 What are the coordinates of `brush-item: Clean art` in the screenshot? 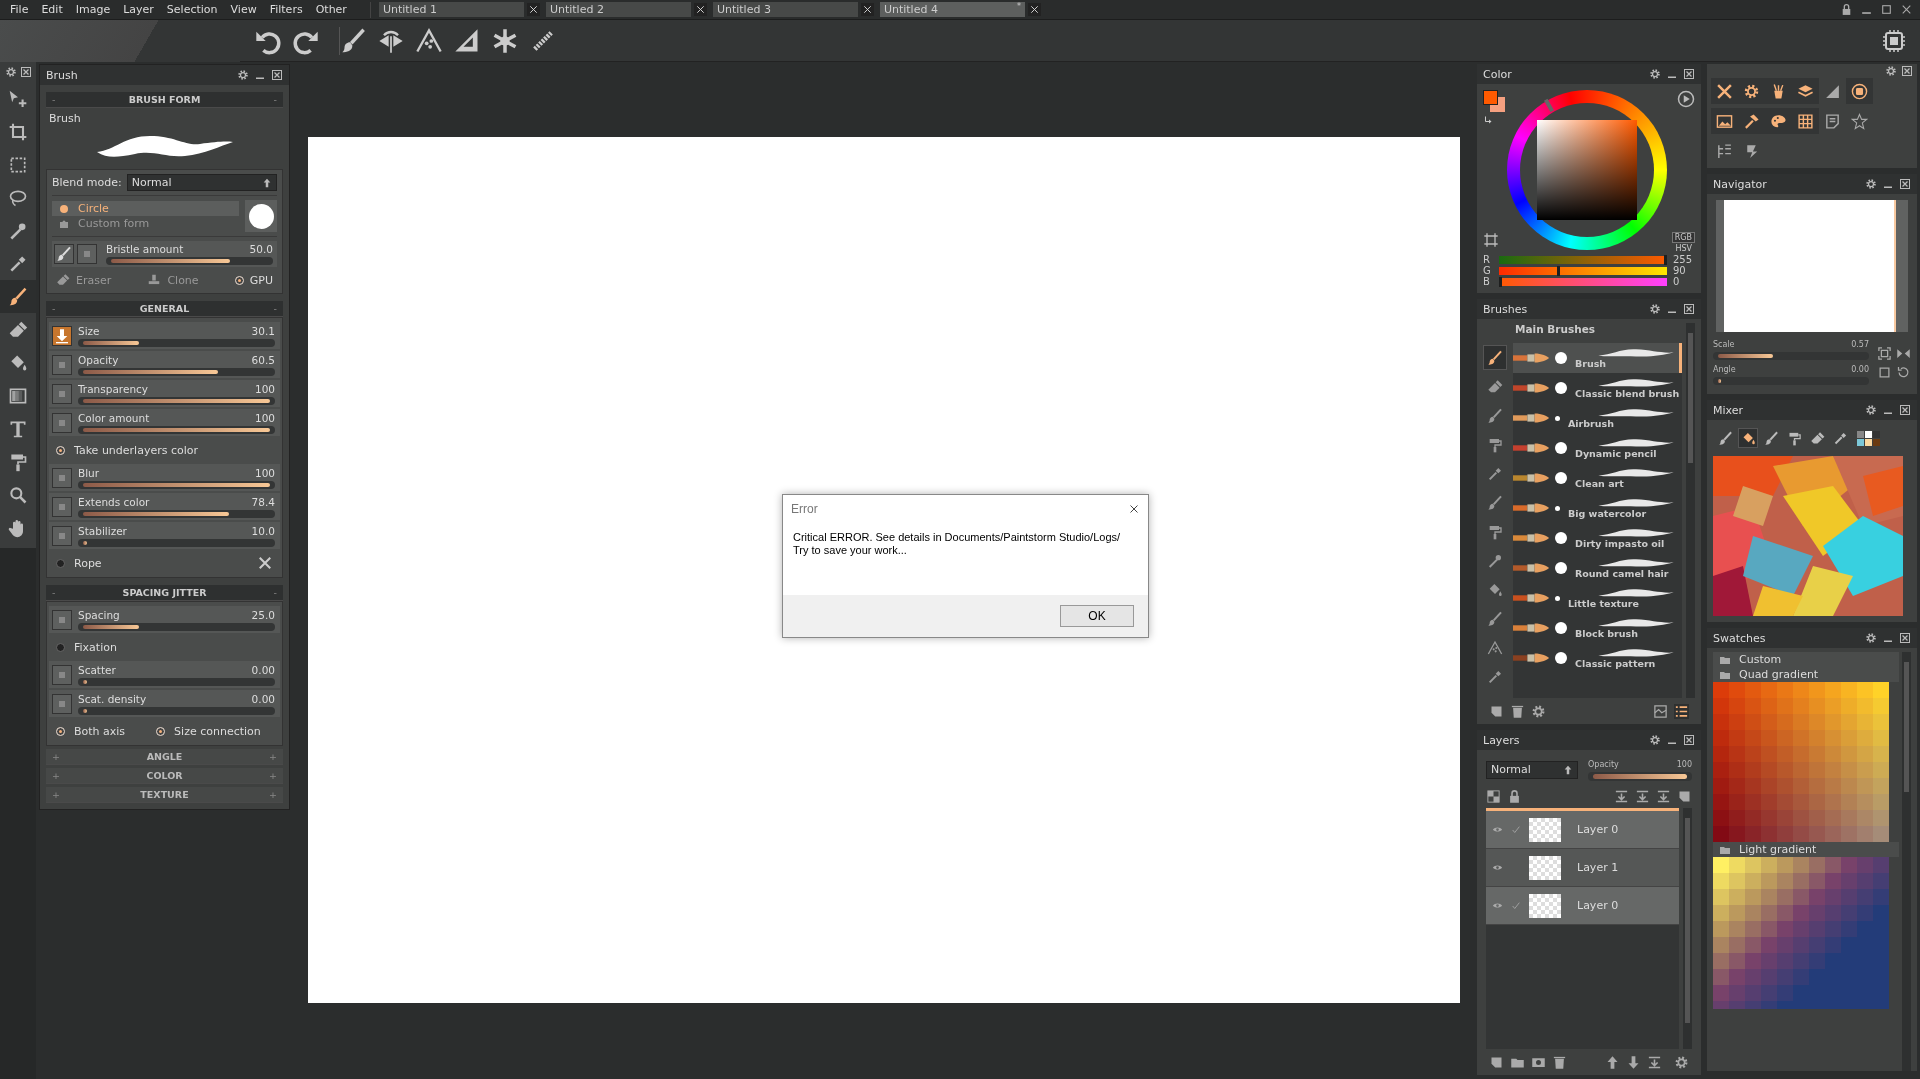 It's located at (1597, 478).